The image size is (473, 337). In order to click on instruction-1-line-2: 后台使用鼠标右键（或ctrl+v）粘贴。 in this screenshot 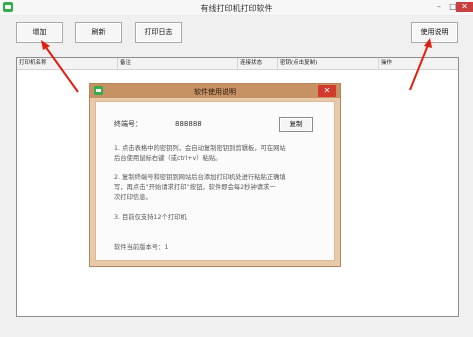, I will do `click(168, 158)`.